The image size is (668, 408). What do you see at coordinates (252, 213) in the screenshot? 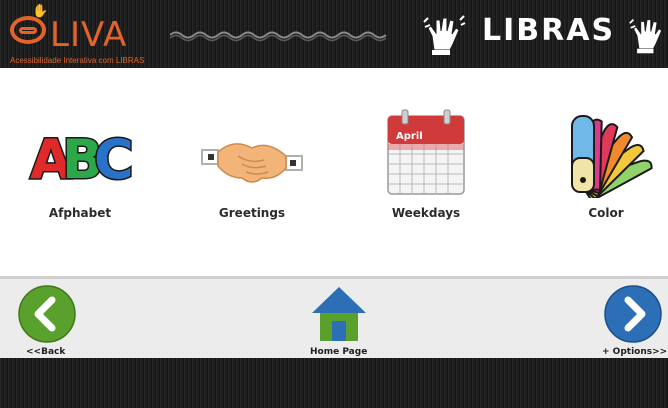
I see `category-label: Greetings` at bounding box center [252, 213].